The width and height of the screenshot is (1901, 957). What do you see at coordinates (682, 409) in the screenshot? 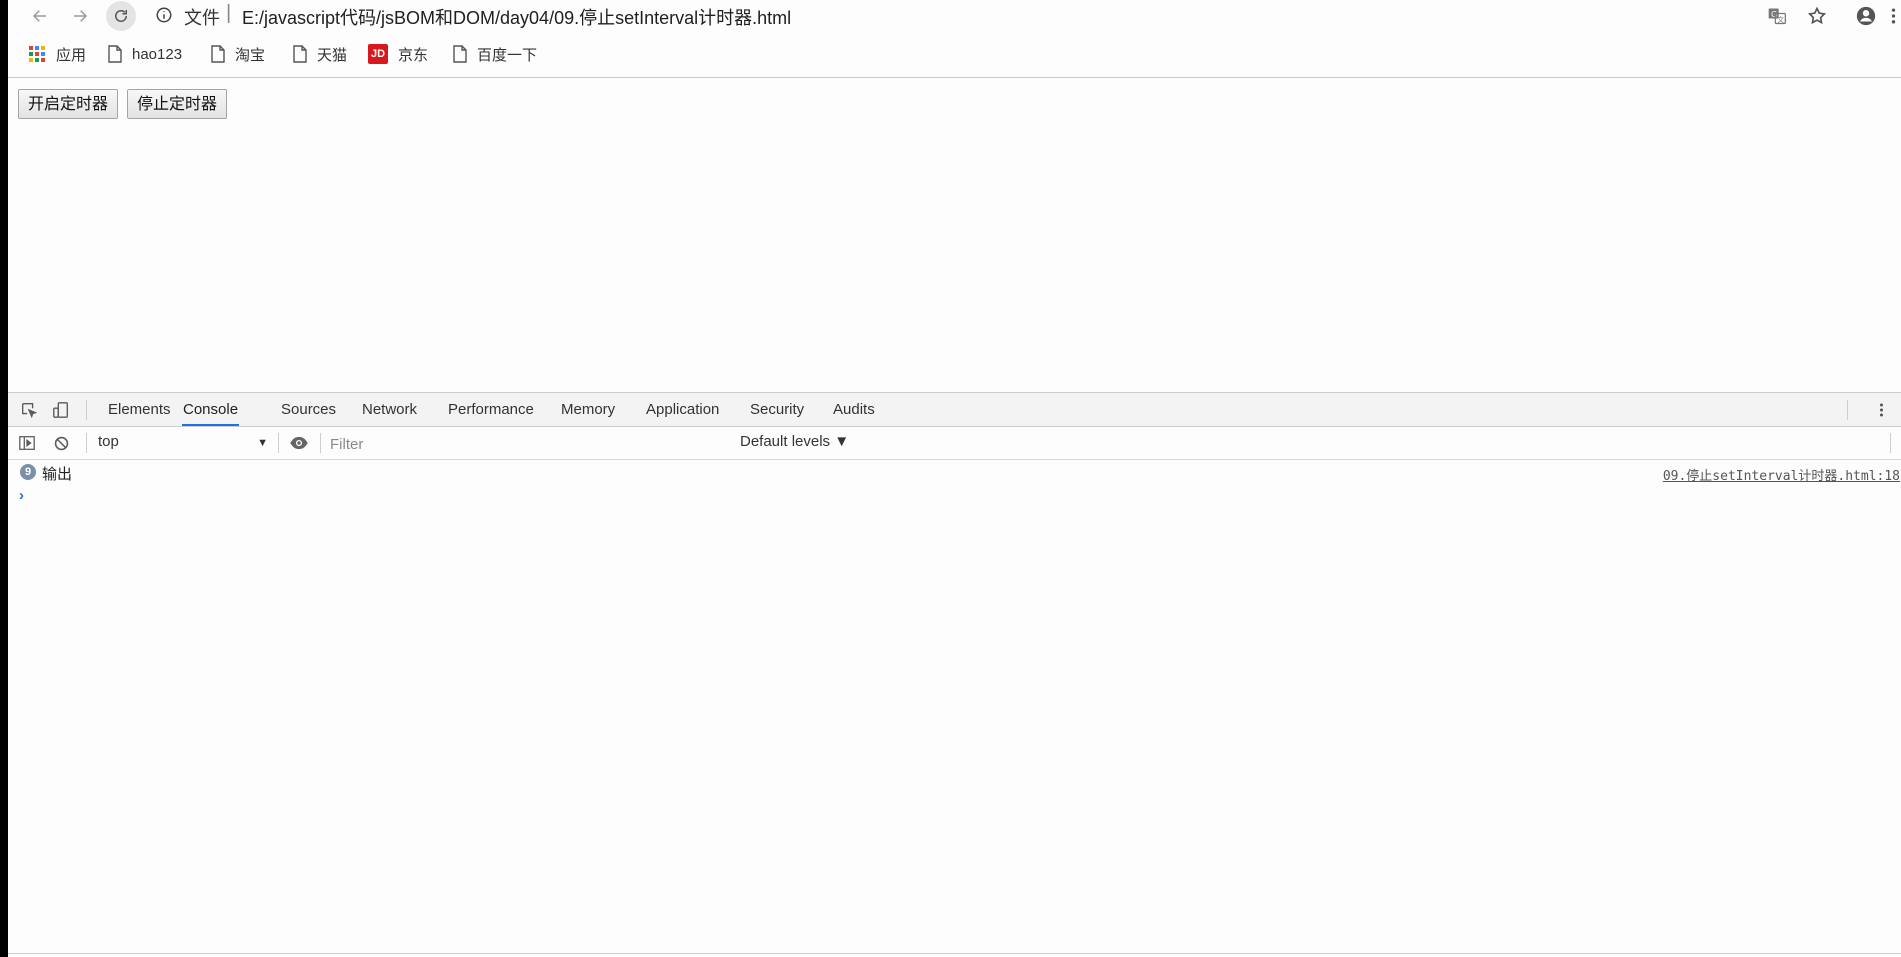
I see `tab-application: Application` at bounding box center [682, 409].